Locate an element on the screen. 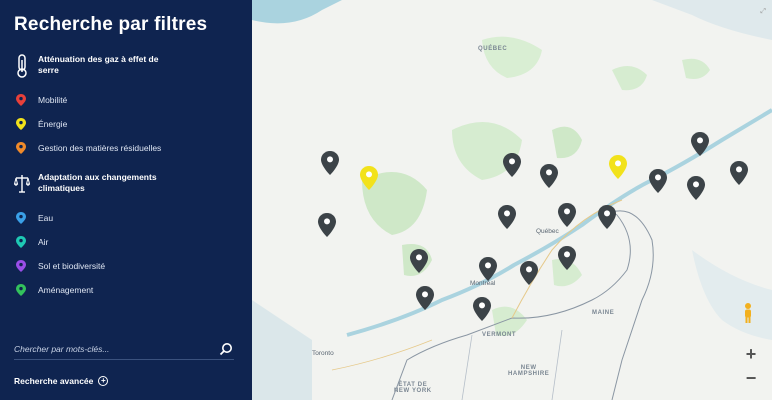 The height and width of the screenshot is (400, 772). filter-amenagement: Aménagement is located at coordinates (127, 290).